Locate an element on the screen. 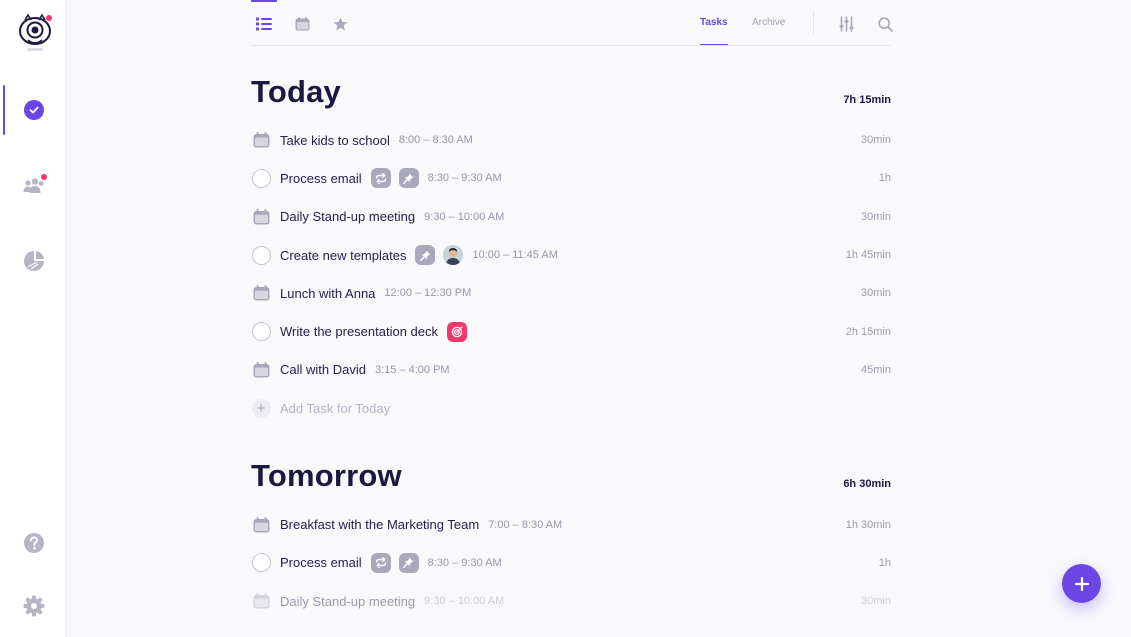  owl-logo-icon is located at coordinates (35, 32).